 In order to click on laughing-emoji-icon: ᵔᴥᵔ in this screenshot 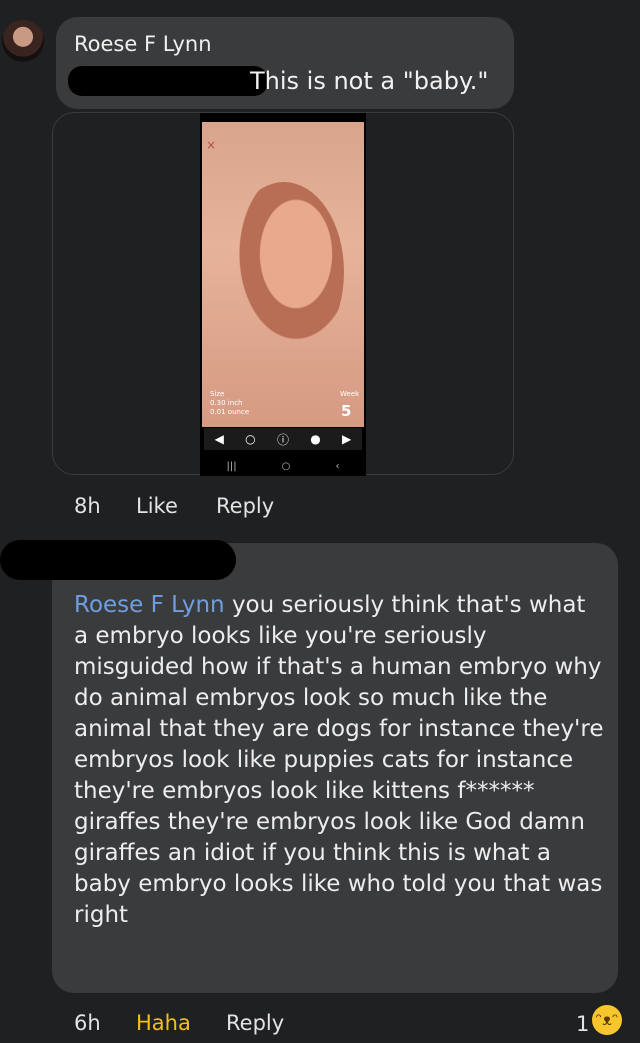, I will do `click(607, 1020)`.